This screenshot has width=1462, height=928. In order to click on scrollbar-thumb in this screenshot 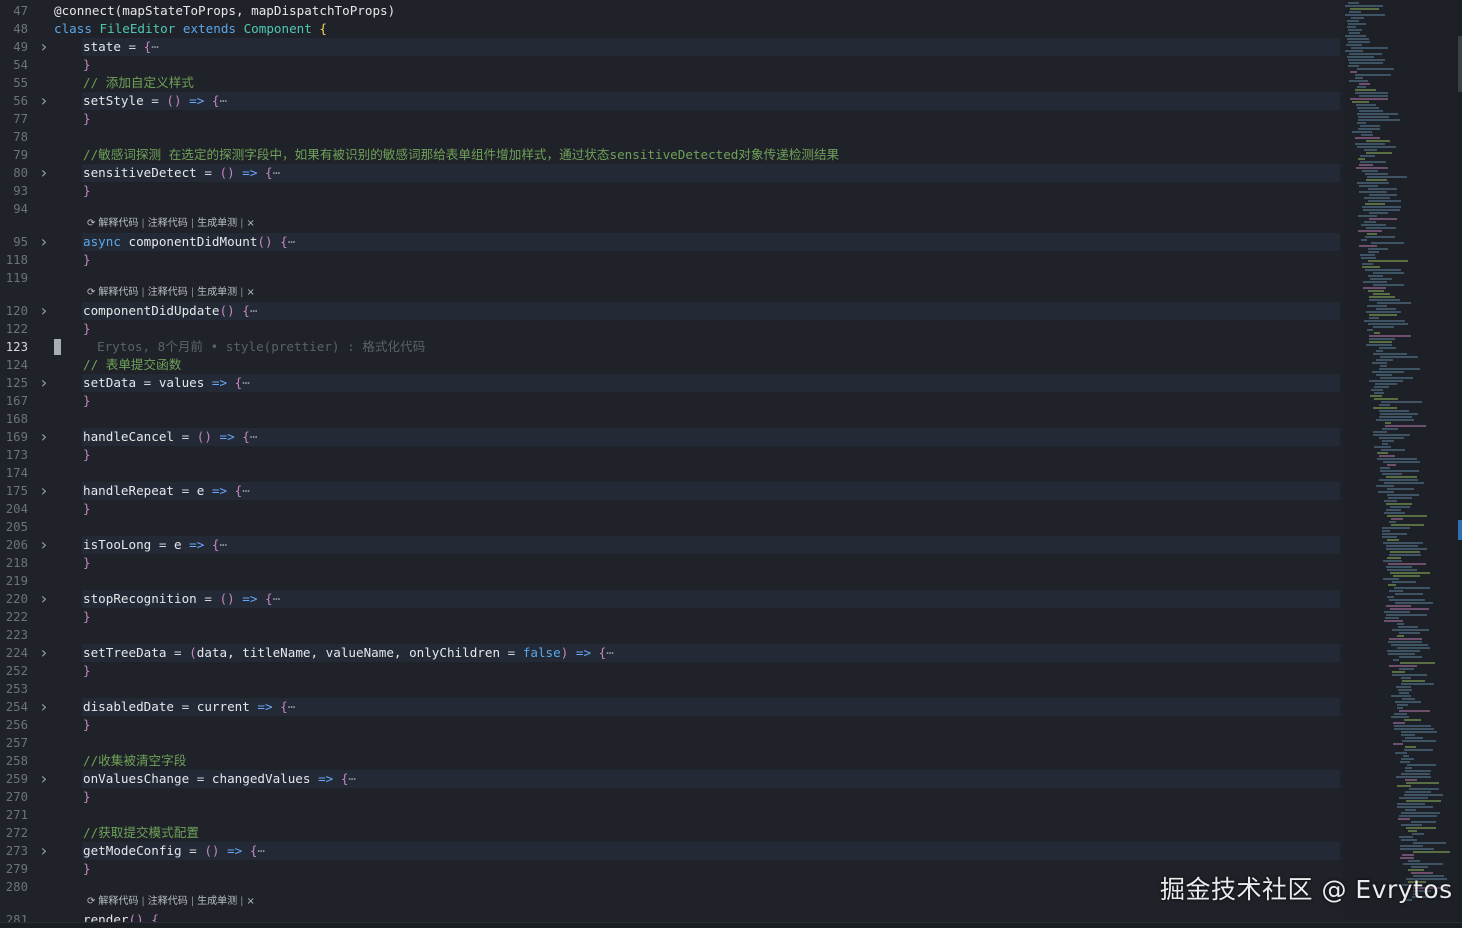, I will do `click(1460, 64)`.